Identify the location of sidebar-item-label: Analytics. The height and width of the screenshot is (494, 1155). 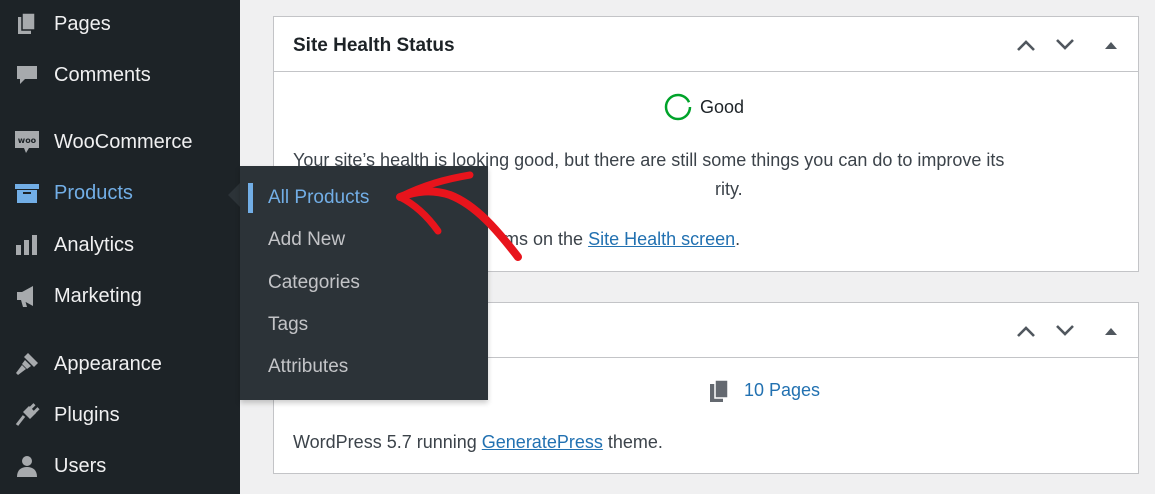
(94, 244).